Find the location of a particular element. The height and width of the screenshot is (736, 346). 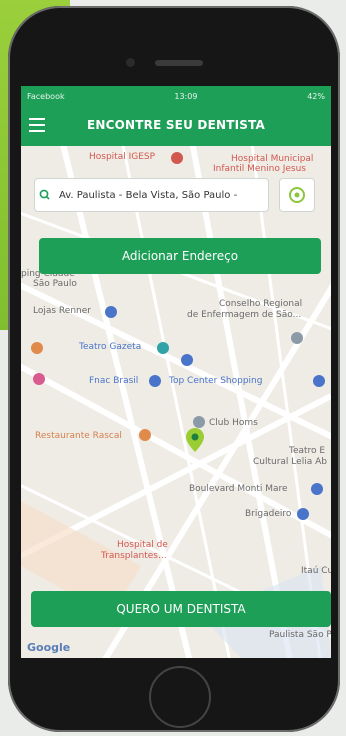

map-label-cultural: Cultural Lelia Ab is located at coordinates (290, 462).